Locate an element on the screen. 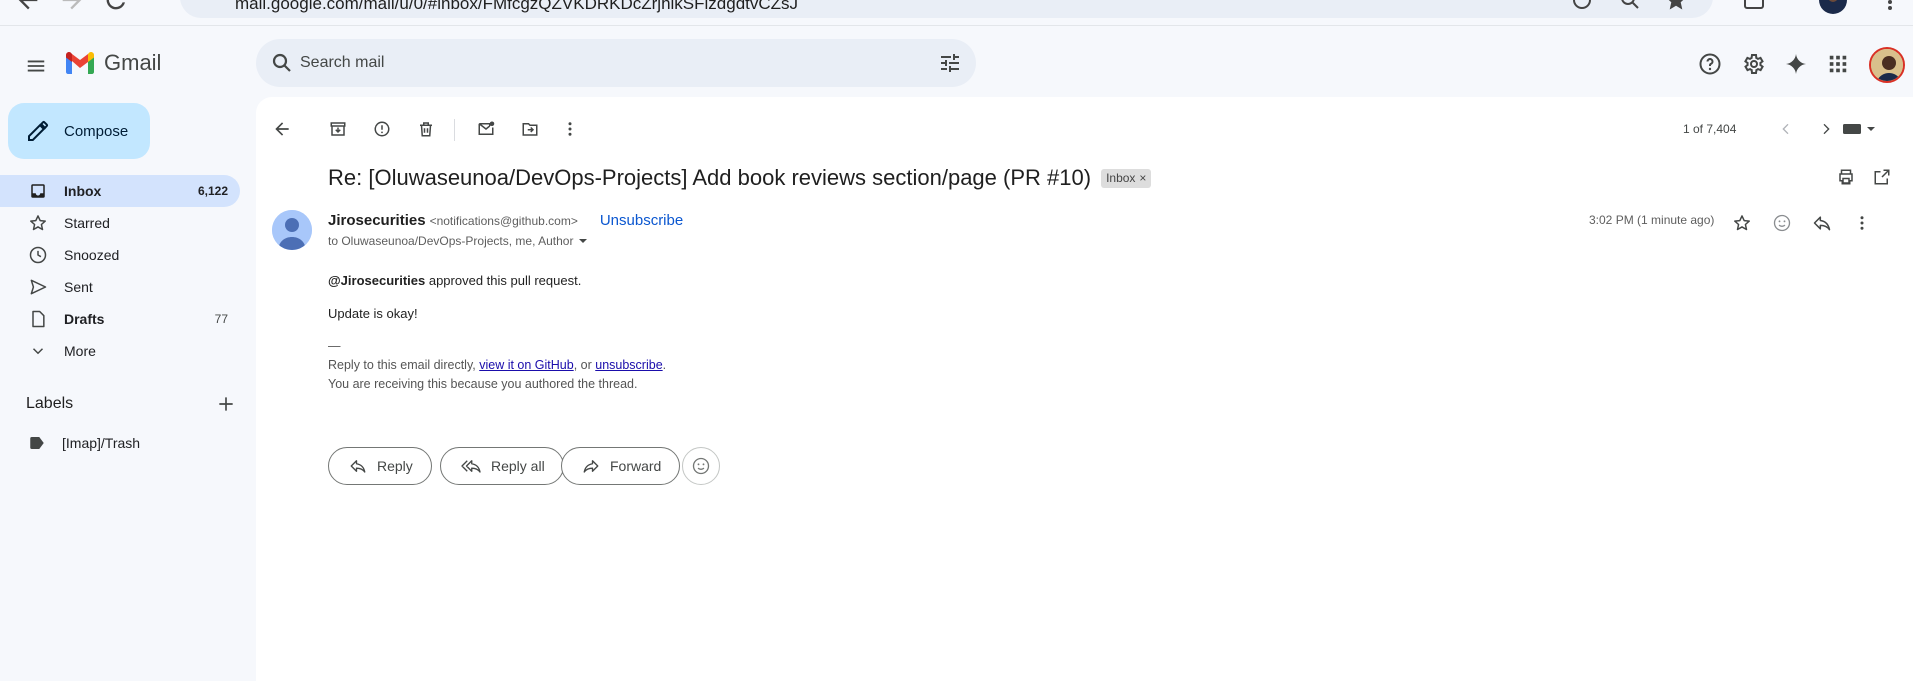 This screenshot has height=681, width=1913. sidebar-item-label: Inbox is located at coordinates (83, 191).